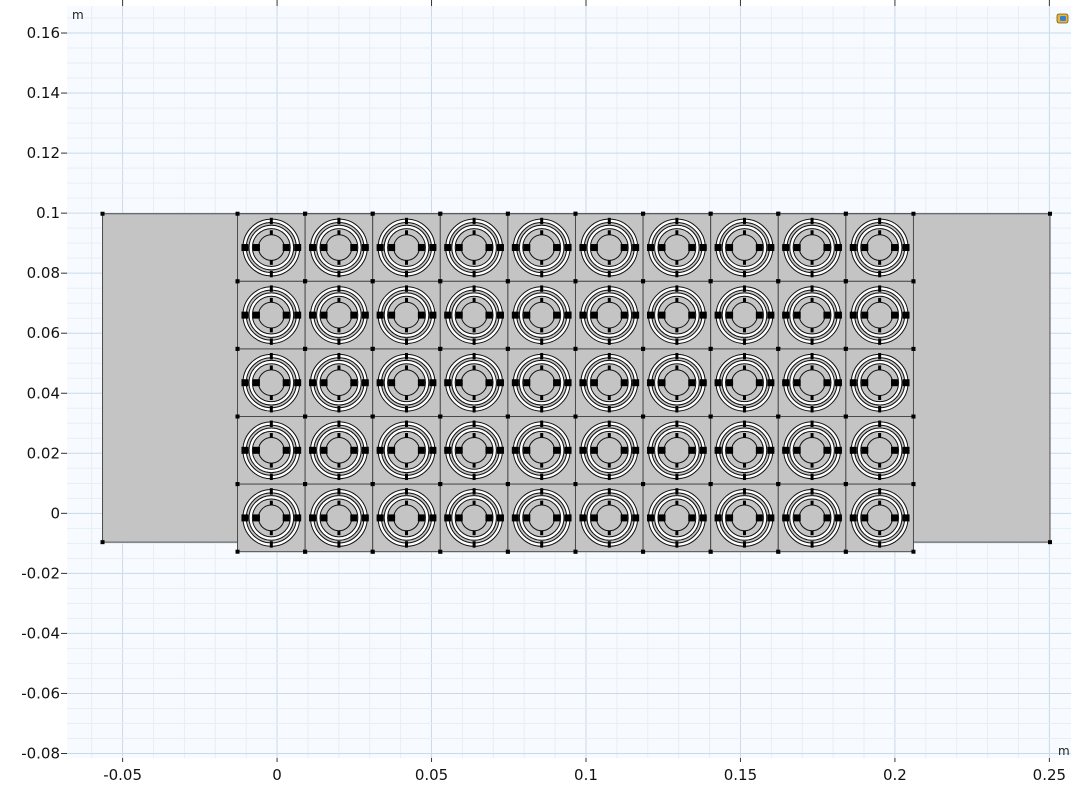  What do you see at coordinates (1062, 18) in the screenshot?
I see `view-cube-icon` at bounding box center [1062, 18].